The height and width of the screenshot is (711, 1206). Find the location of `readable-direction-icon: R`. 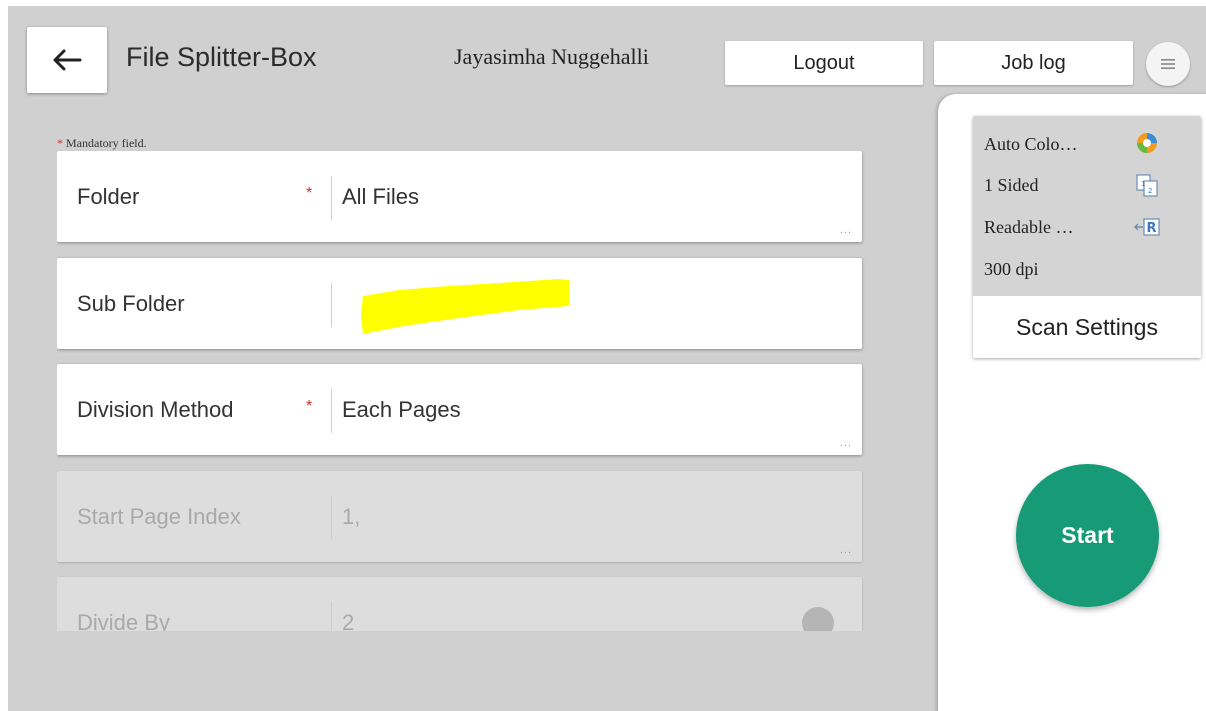

readable-direction-icon: R is located at coordinates (1147, 227).